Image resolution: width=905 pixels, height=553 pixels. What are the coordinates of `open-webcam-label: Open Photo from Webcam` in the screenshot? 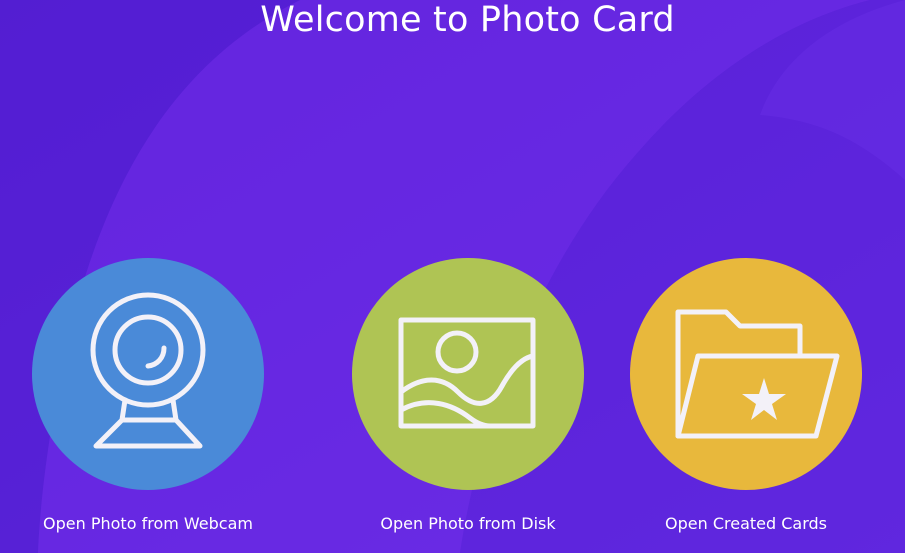 It's located at (148, 523).